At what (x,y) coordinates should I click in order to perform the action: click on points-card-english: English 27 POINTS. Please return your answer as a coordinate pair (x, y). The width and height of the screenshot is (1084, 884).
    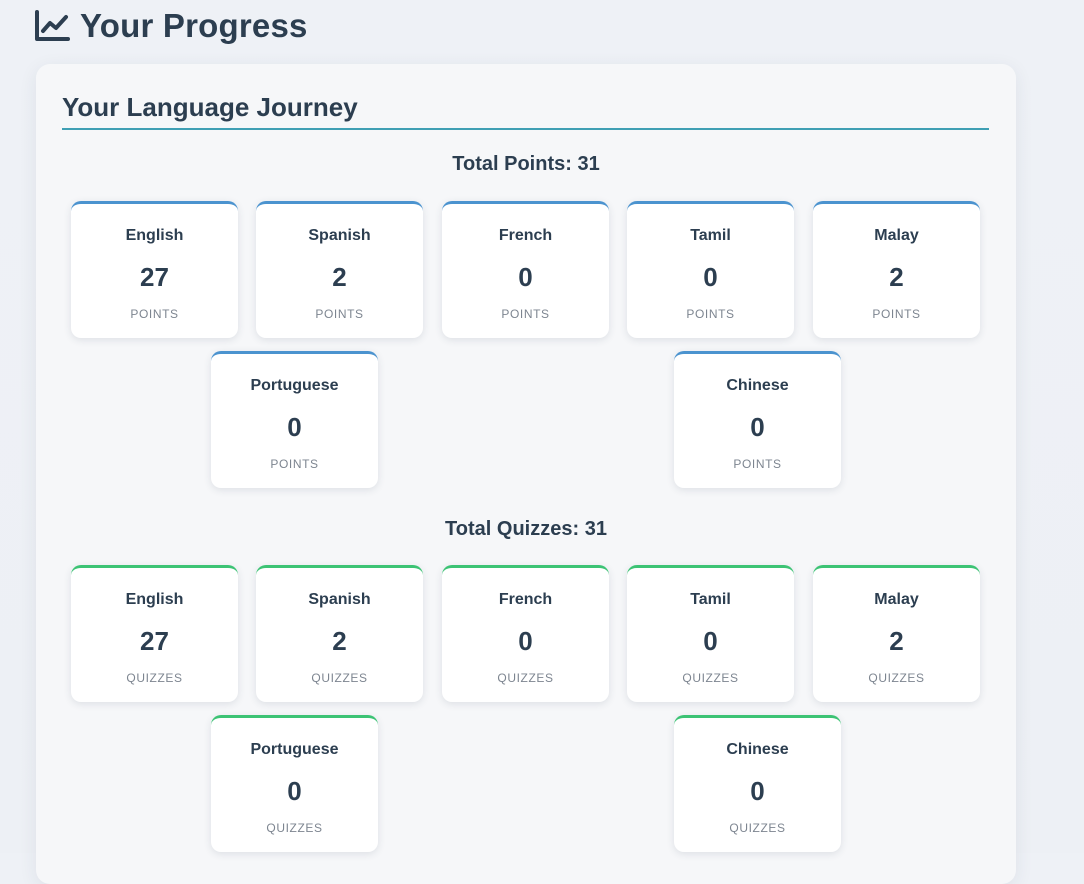
    Looking at the image, I should click on (154, 269).